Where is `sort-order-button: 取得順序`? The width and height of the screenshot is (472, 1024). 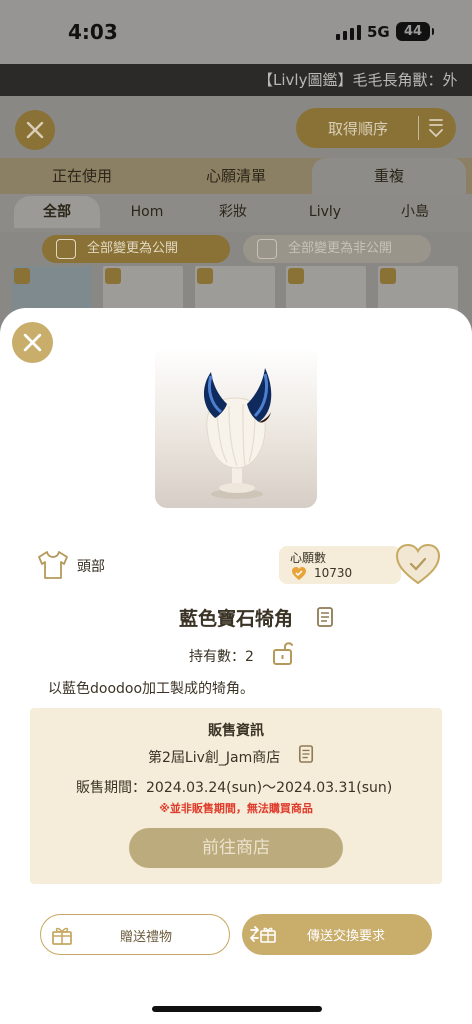 sort-order-button: 取得順序 is located at coordinates (376, 128).